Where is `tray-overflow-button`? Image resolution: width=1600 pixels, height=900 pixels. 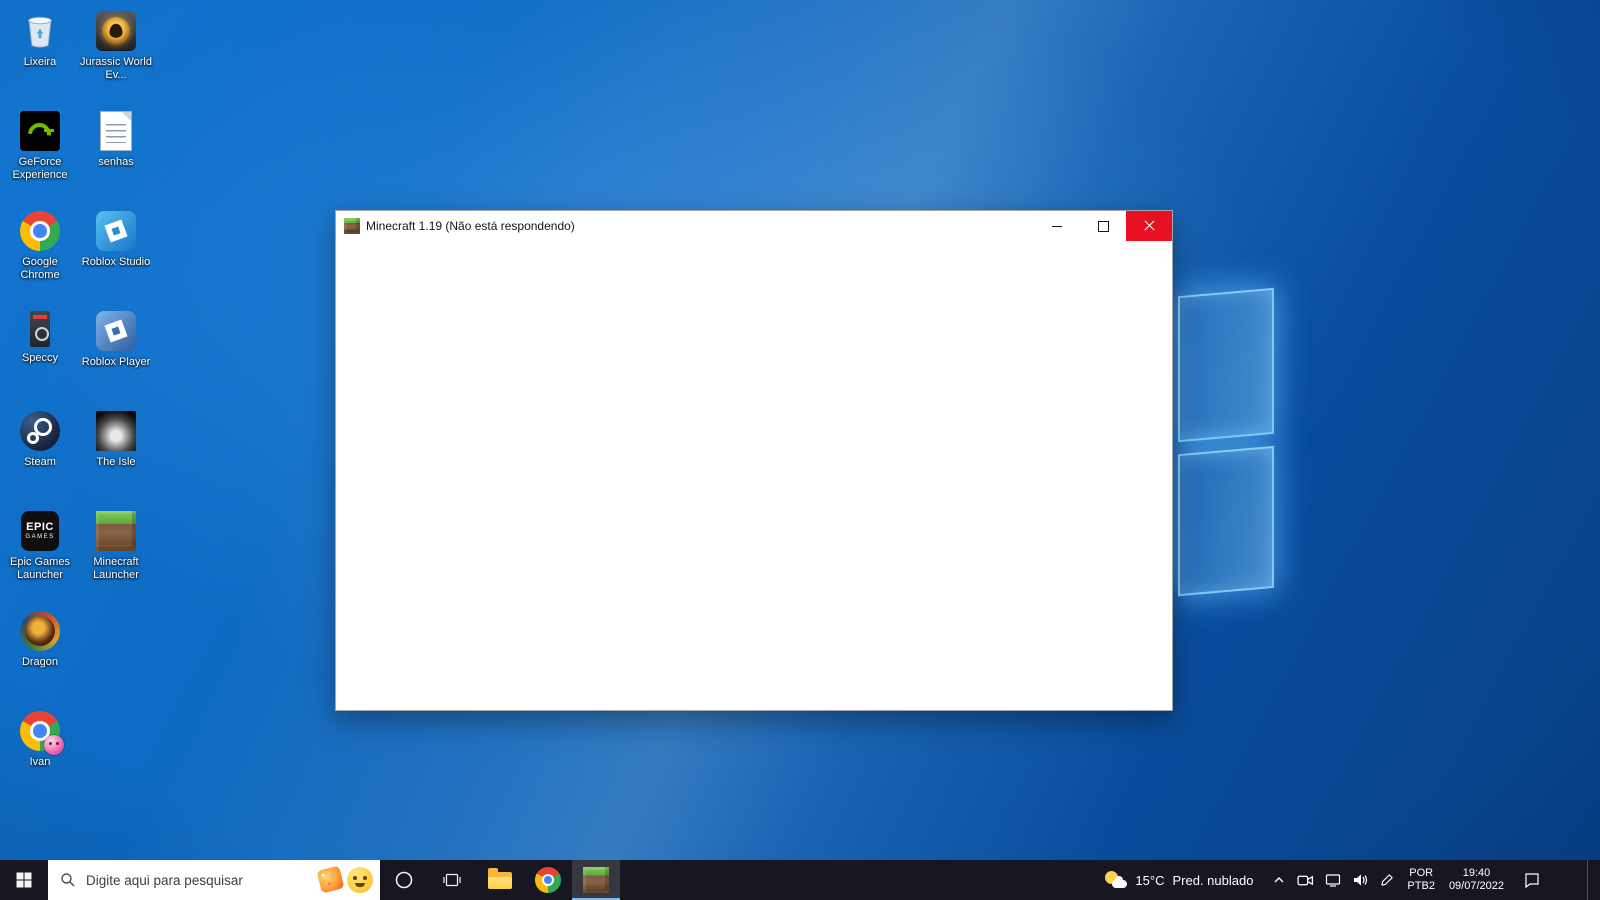 tray-overflow-button is located at coordinates (1278, 880).